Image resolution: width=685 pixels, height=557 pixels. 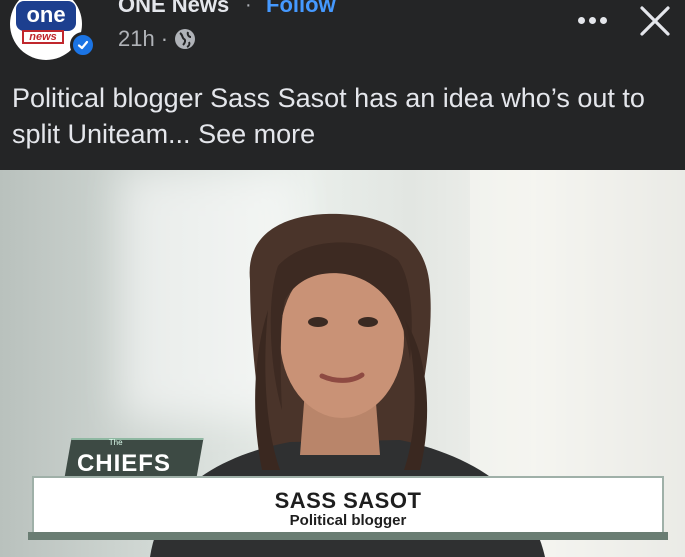 I want to click on post-meta: 21h ·, so click(x=157, y=39).